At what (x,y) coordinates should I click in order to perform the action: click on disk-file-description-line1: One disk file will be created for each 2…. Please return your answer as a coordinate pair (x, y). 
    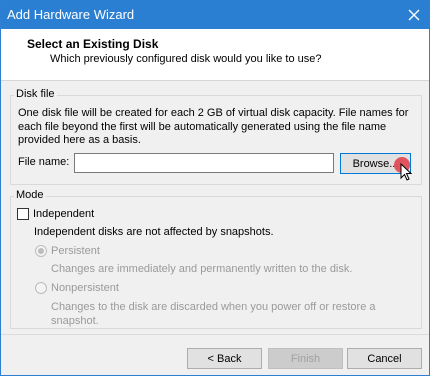
    Looking at the image, I should click on (213, 113).